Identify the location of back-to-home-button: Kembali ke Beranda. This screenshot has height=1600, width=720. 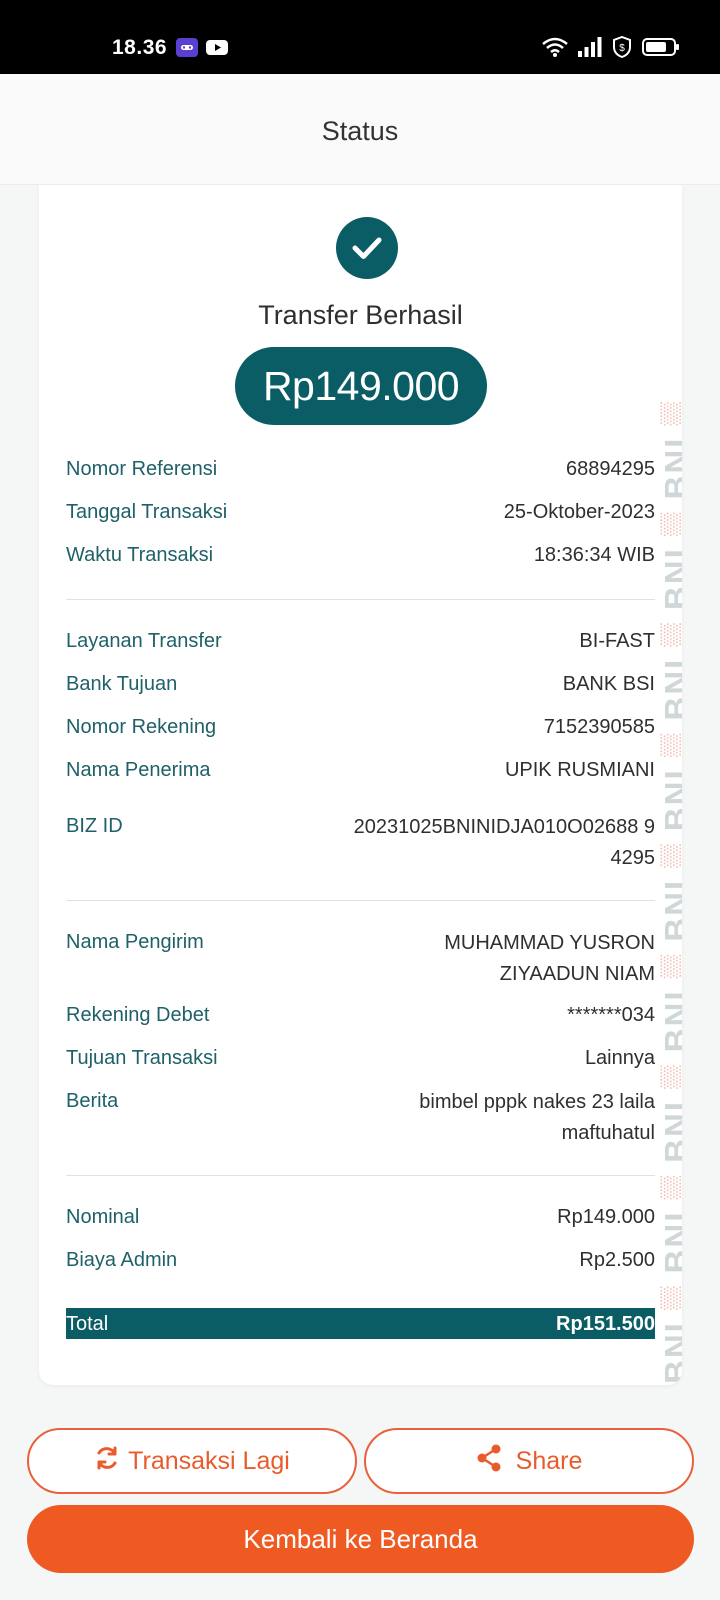
(360, 1539).